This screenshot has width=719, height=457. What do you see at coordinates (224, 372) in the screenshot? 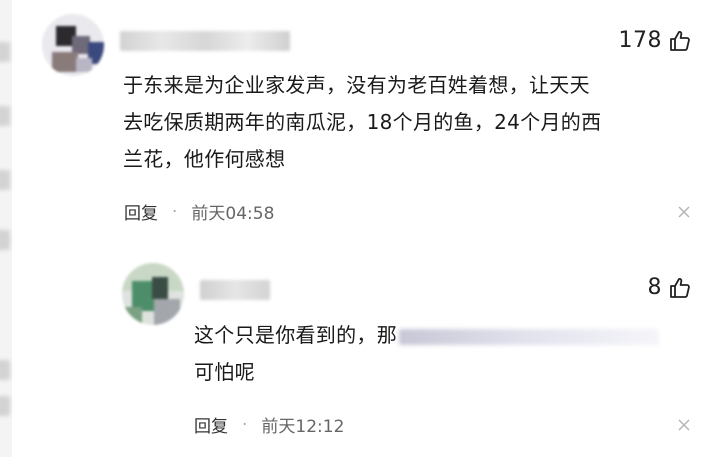
I see `comment-text-line: 可怕呢` at bounding box center [224, 372].